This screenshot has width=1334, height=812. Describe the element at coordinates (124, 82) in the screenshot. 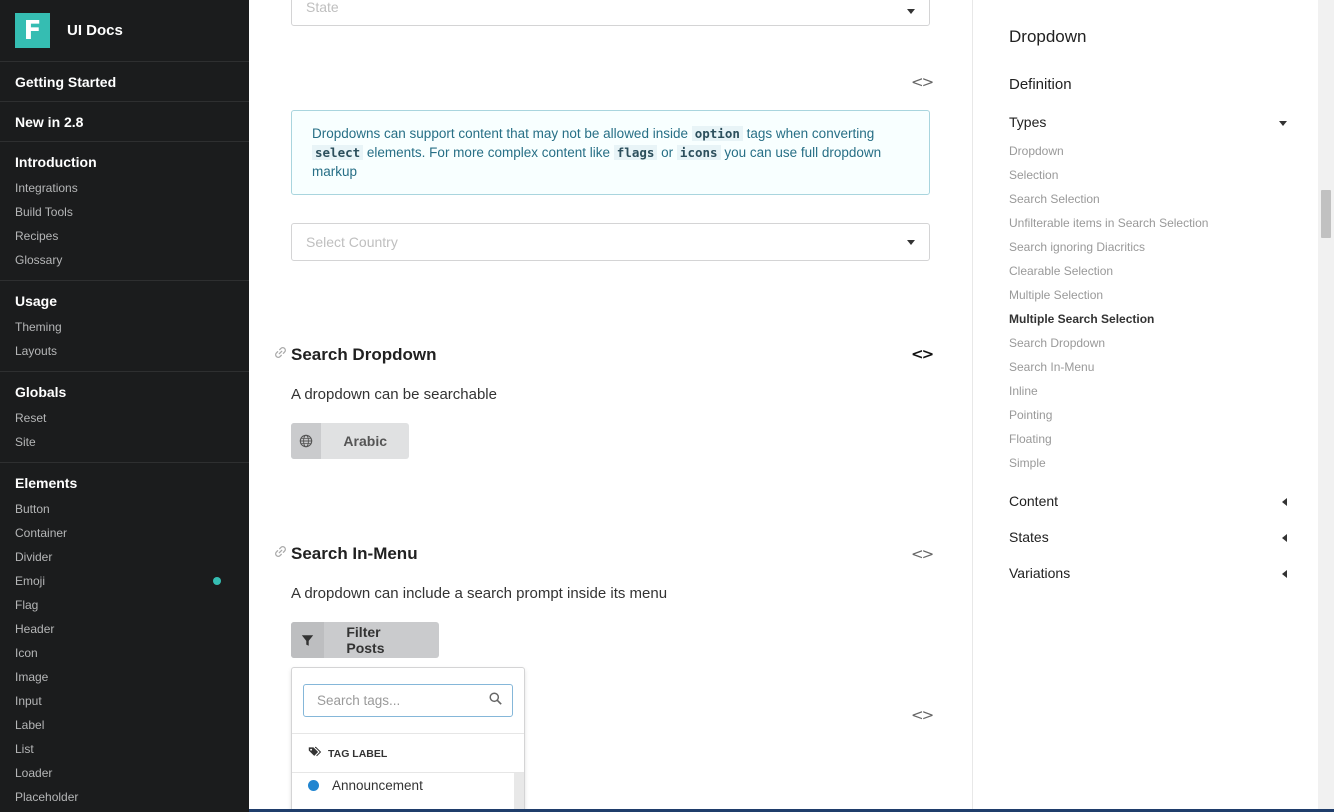

I see `nav-getting-started: Getting Started` at that location.